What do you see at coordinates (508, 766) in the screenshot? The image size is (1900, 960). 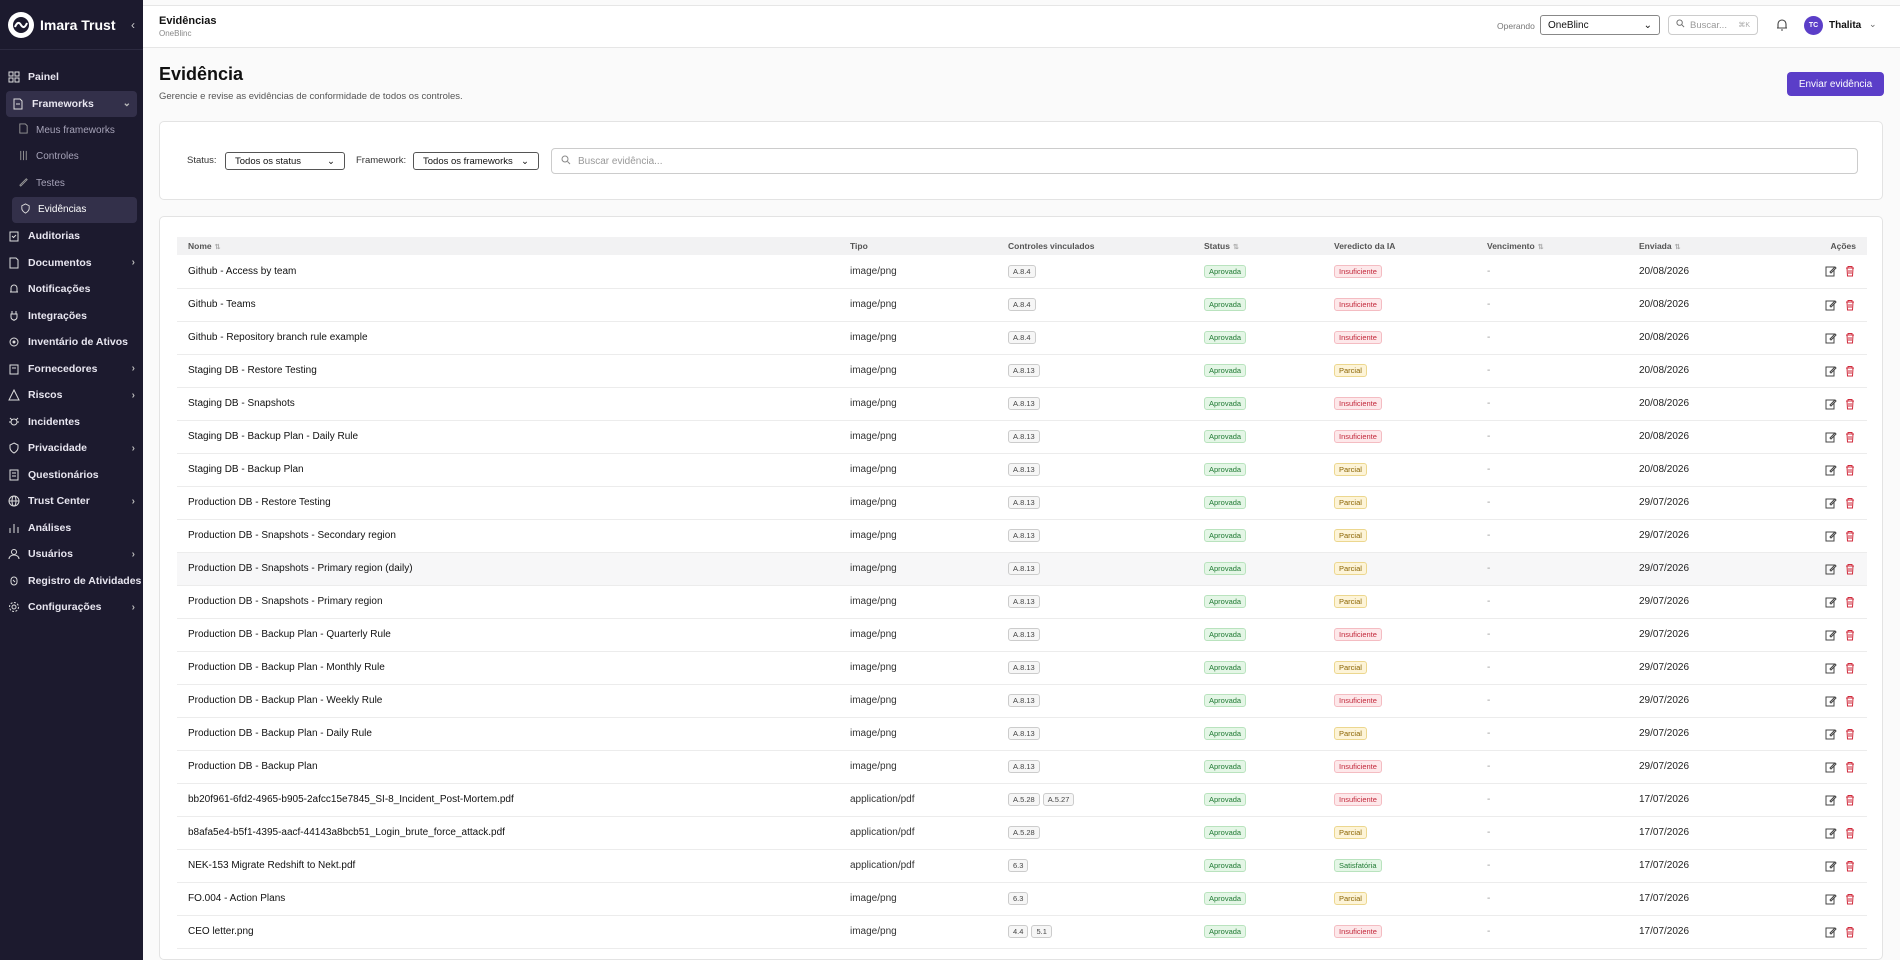 I see `evidence-name: Production DB - Backup Plan` at bounding box center [508, 766].